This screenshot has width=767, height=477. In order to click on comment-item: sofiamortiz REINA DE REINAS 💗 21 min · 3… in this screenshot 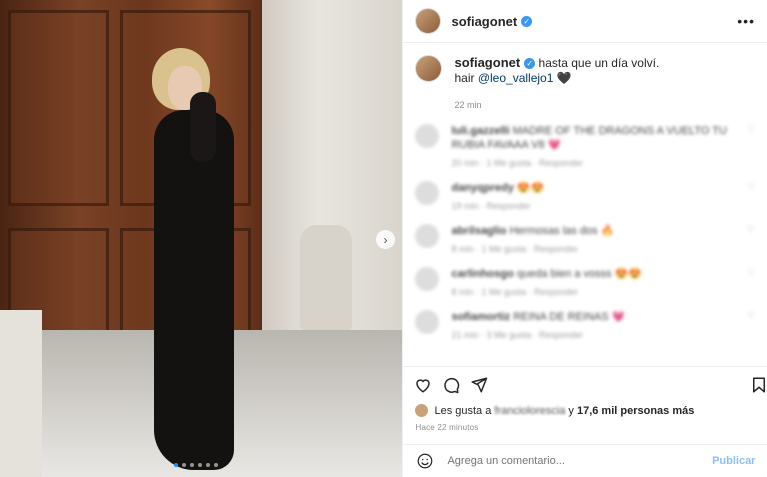, I will do `click(585, 326)`.